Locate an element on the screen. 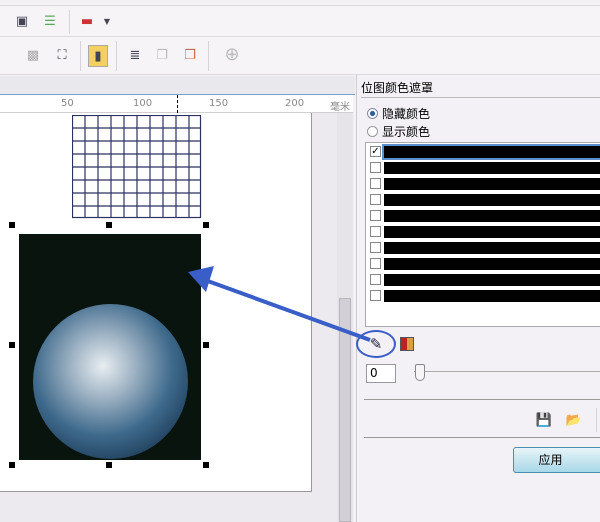 The image size is (600, 522). open-folder-icon: 📂 is located at coordinates (574, 420).